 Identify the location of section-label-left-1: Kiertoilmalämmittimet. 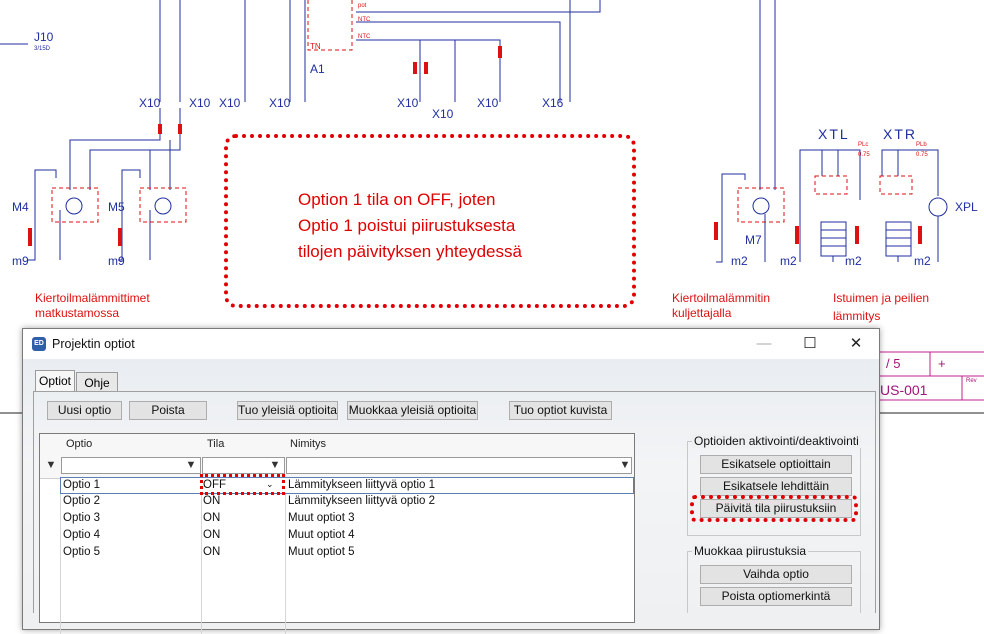
(92, 298).